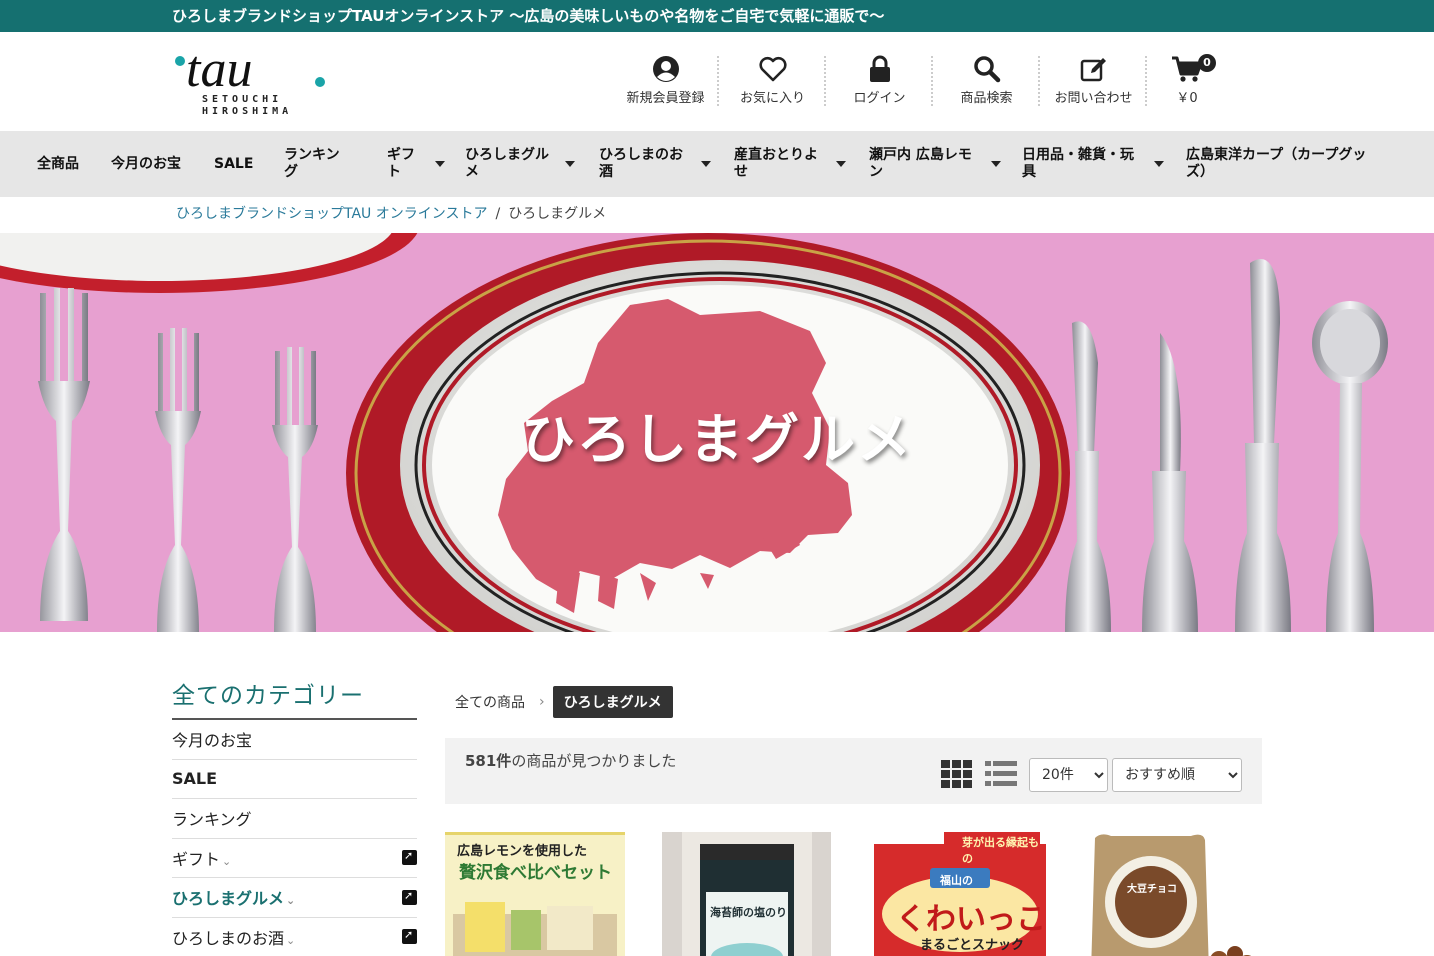  I want to click on cat-setouchi-lemon: 瀬戸内 広島レモン, so click(945, 164).